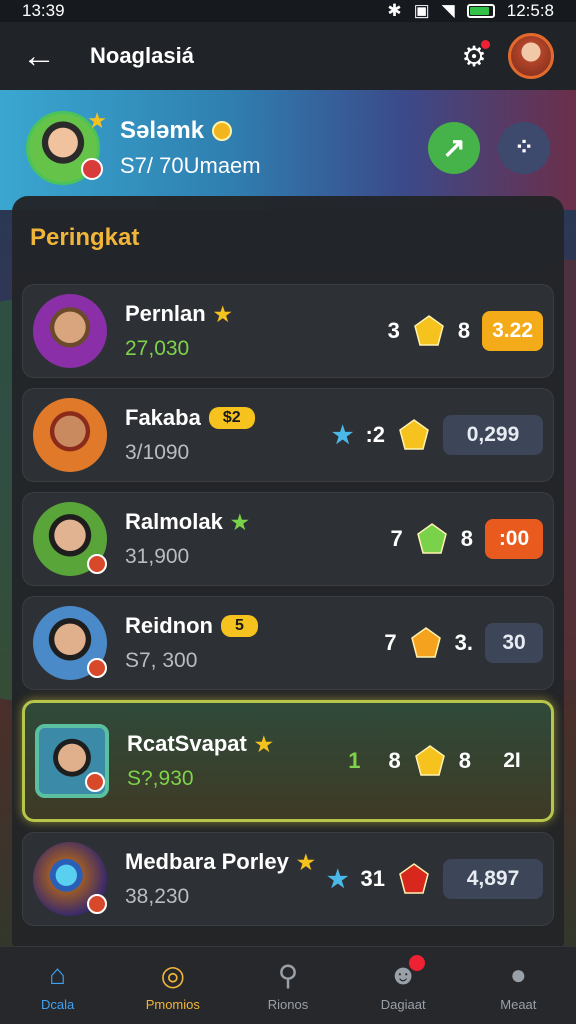  Describe the element at coordinates (207, 861) in the screenshot. I see `player-name: Medbara Porley` at that location.